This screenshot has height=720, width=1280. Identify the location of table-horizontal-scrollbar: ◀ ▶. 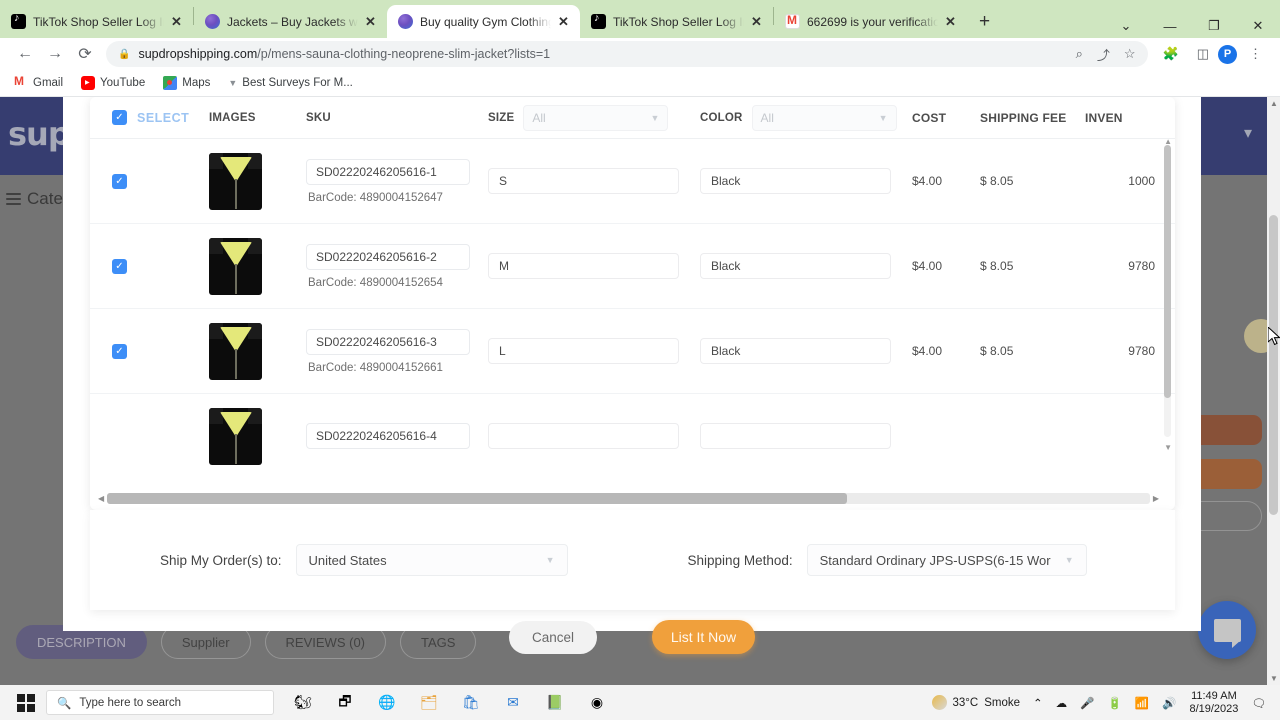
(628, 498).